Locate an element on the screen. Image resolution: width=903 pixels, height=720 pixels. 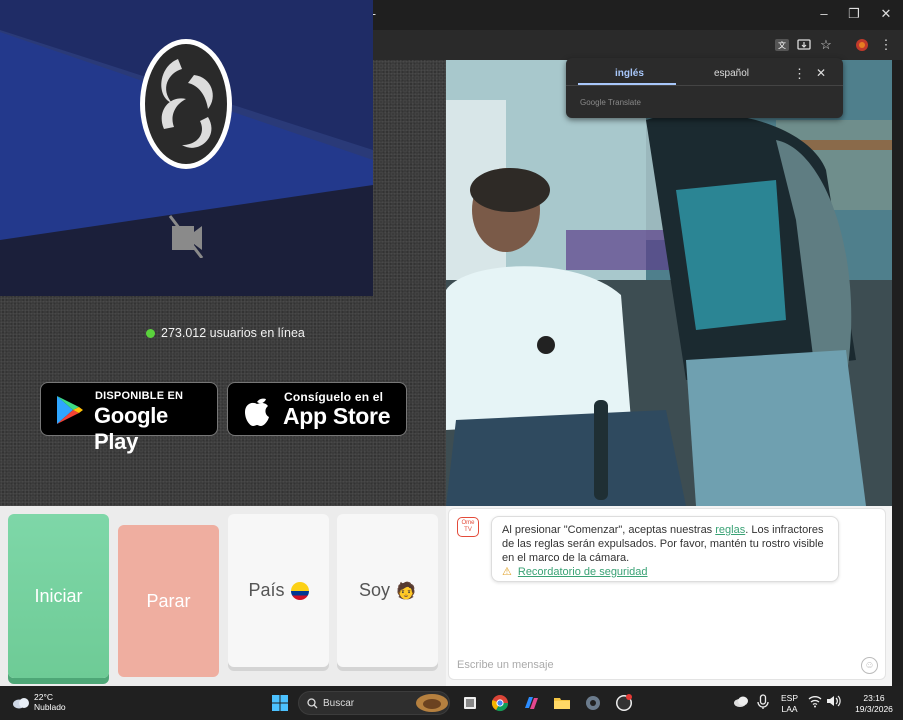
tab-target-language: español is located at coordinates (731, 73).